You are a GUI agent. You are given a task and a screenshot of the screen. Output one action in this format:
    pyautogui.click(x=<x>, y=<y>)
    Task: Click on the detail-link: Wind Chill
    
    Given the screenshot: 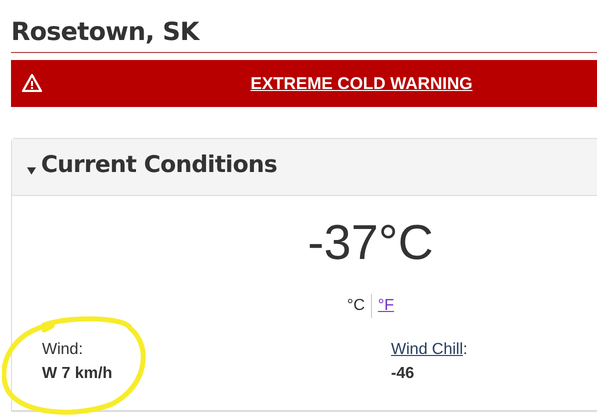 What is the action you would take?
    pyautogui.click(x=427, y=349)
    